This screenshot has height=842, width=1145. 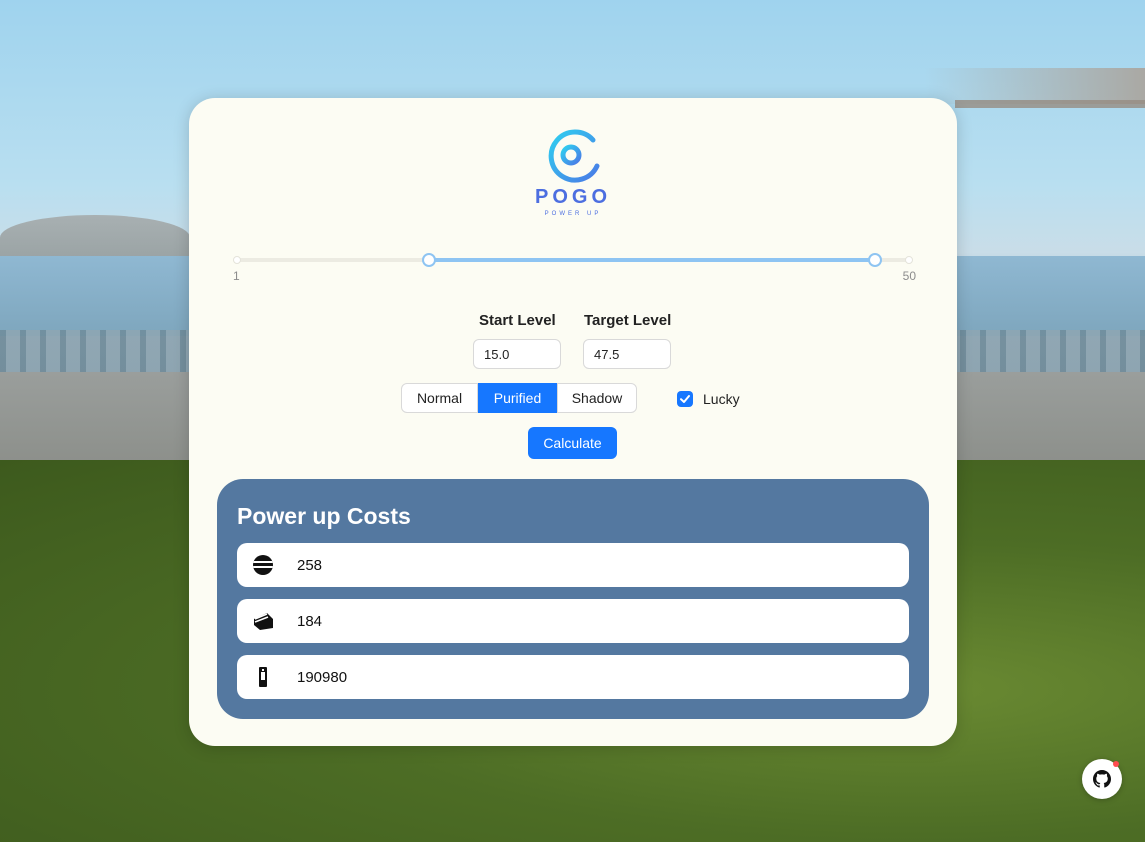 What do you see at coordinates (573, 565) in the screenshot?
I see `cost-row-candy: 258` at bounding box center [573, 565].